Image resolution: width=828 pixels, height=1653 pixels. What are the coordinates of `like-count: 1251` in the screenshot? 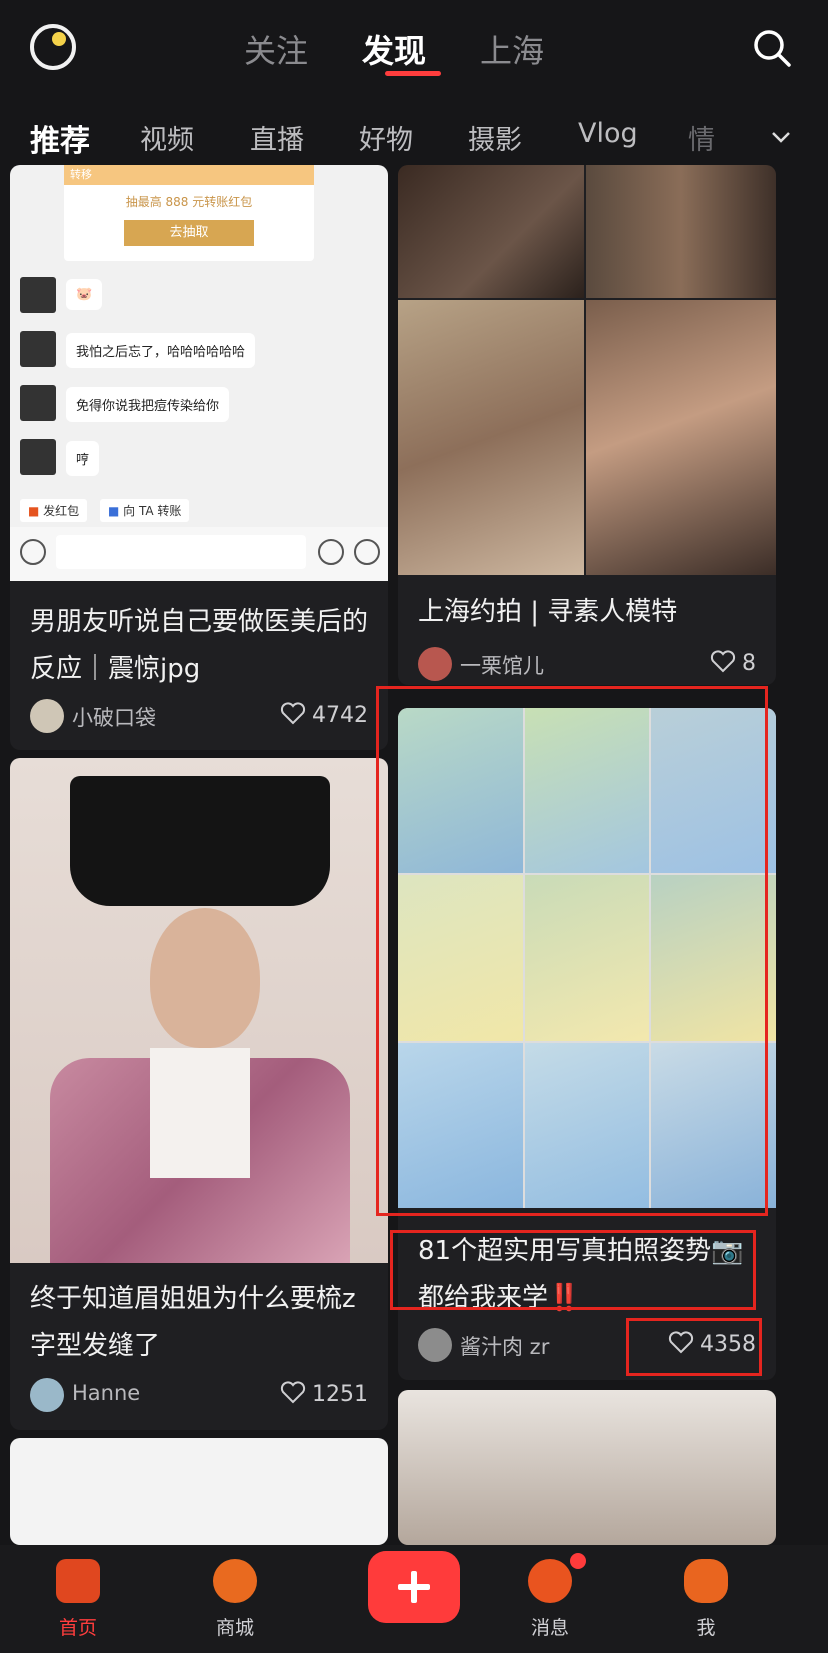 It's located at (324, 1393).